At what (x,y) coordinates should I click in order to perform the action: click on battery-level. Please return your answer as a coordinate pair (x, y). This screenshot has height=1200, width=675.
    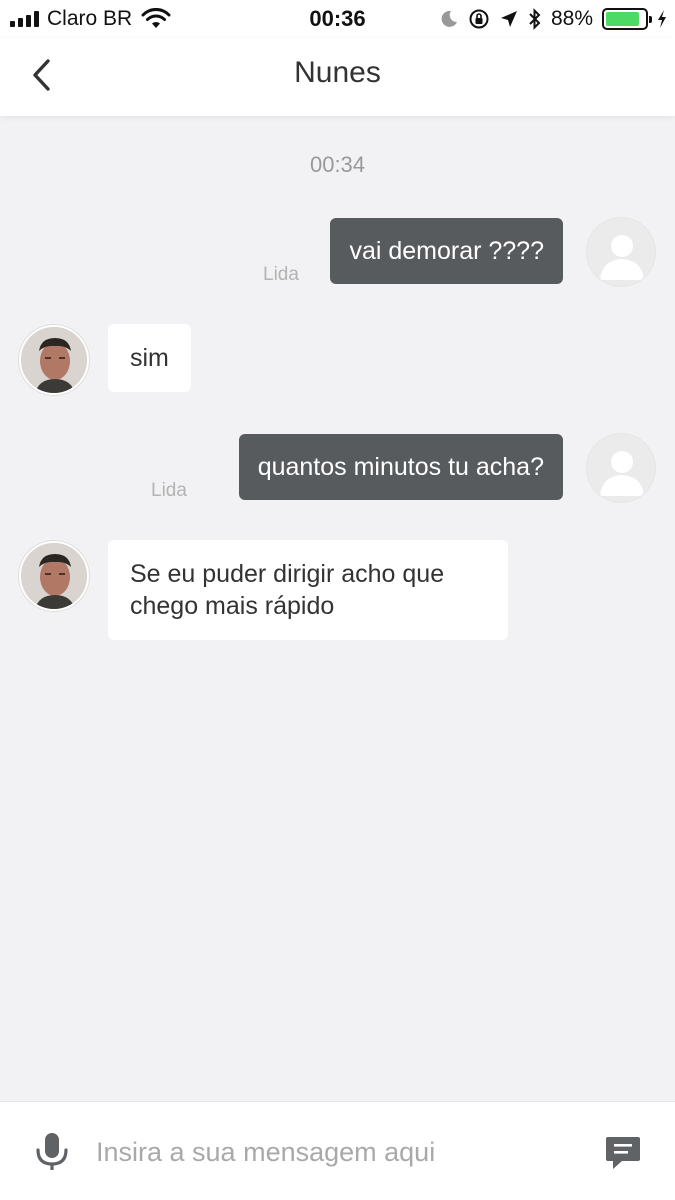
    Looking at the image, I should click on (623, 19).